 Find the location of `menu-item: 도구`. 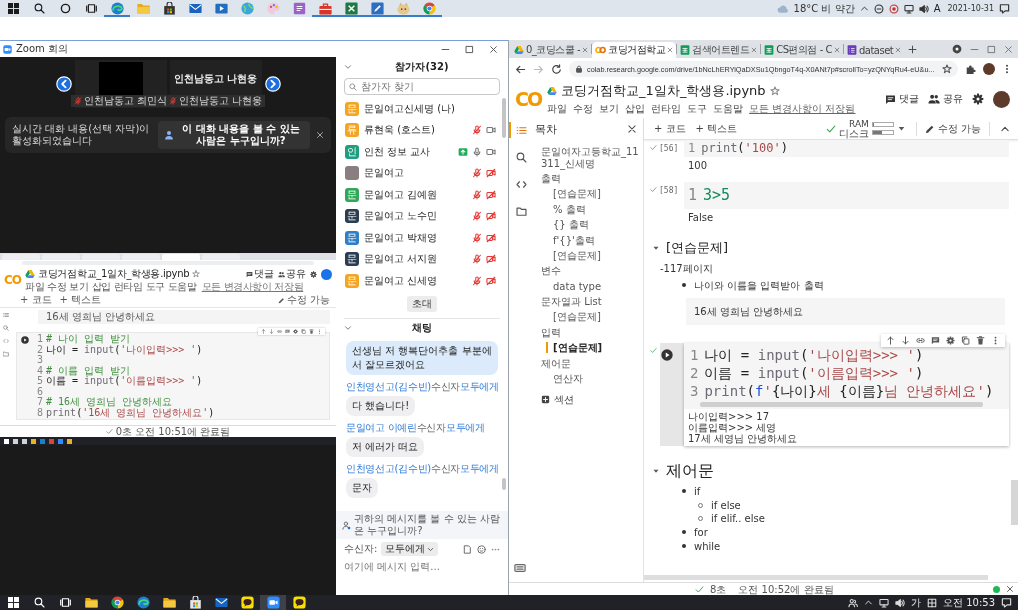

menu-item: 도구 is located at coordinates (697, 109).